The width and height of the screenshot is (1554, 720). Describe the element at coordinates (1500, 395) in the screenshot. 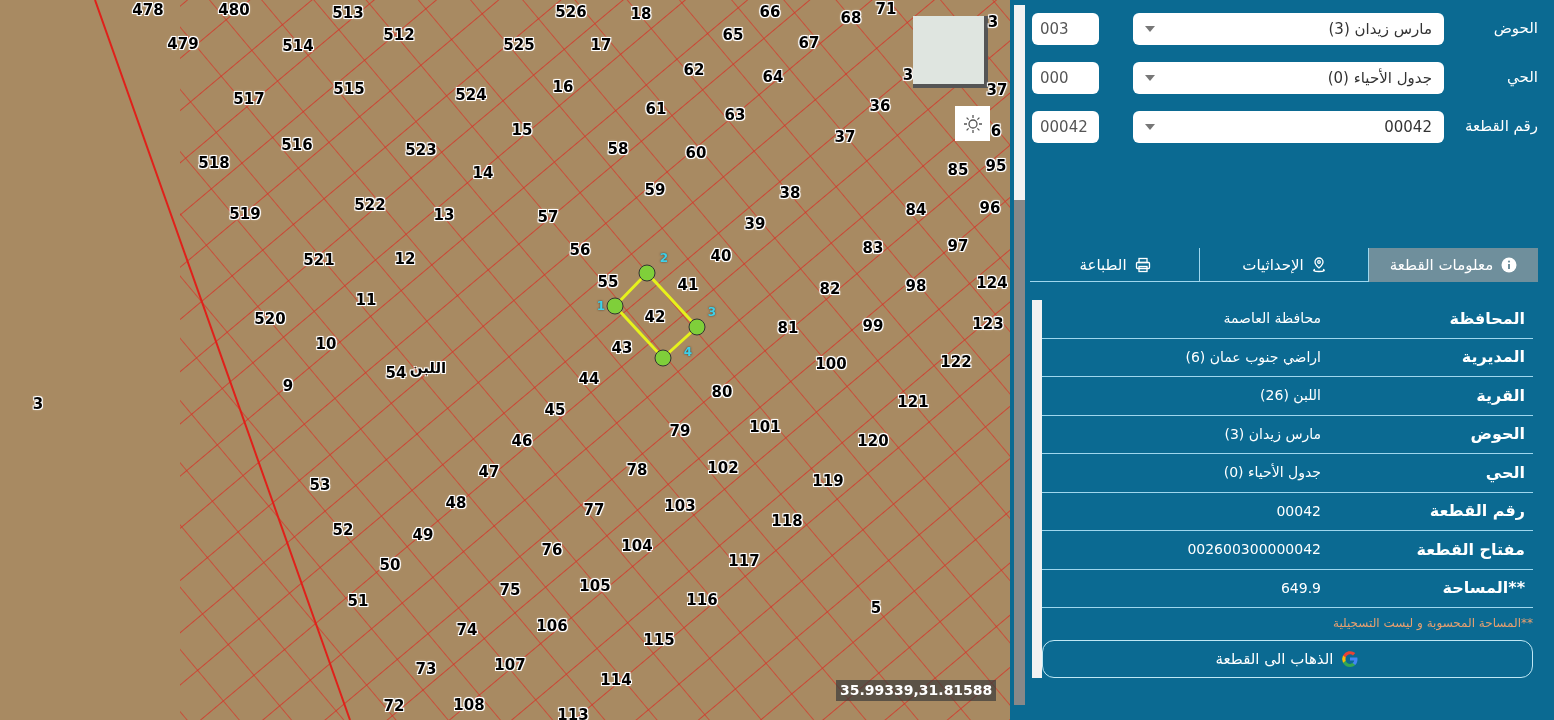

I see `info-label: القرية` at that location.